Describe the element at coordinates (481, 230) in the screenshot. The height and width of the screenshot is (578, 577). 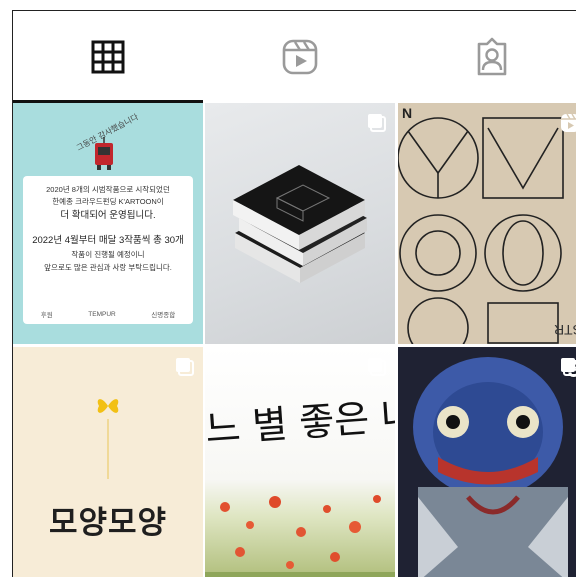
I see `geometric-pattern-image` at that location.